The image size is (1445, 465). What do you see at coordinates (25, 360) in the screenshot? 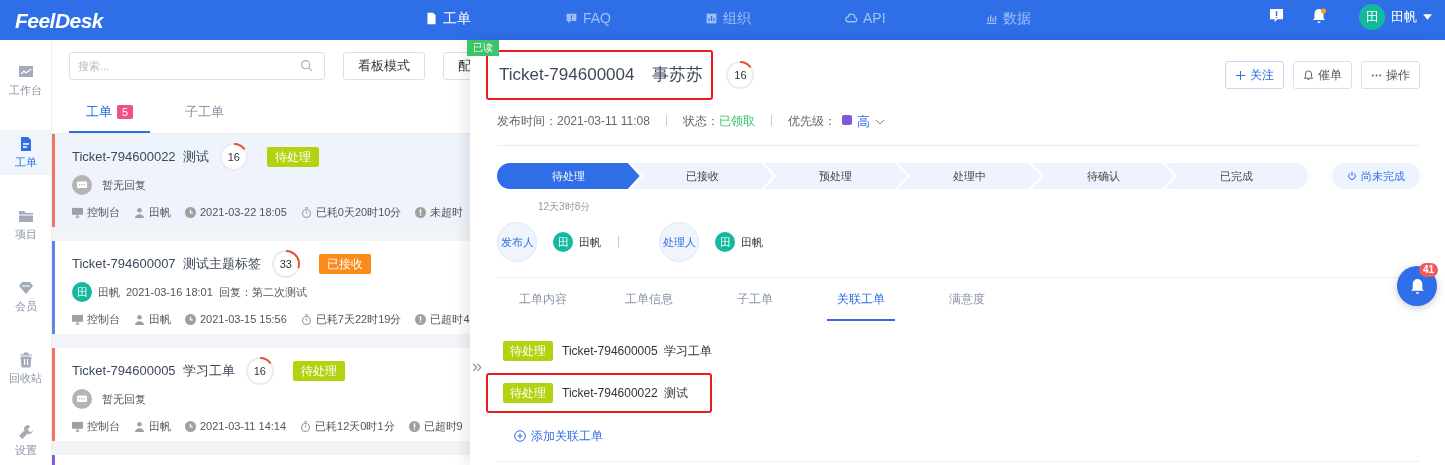
I see `trash-icon` at bounding box center [25, 360].